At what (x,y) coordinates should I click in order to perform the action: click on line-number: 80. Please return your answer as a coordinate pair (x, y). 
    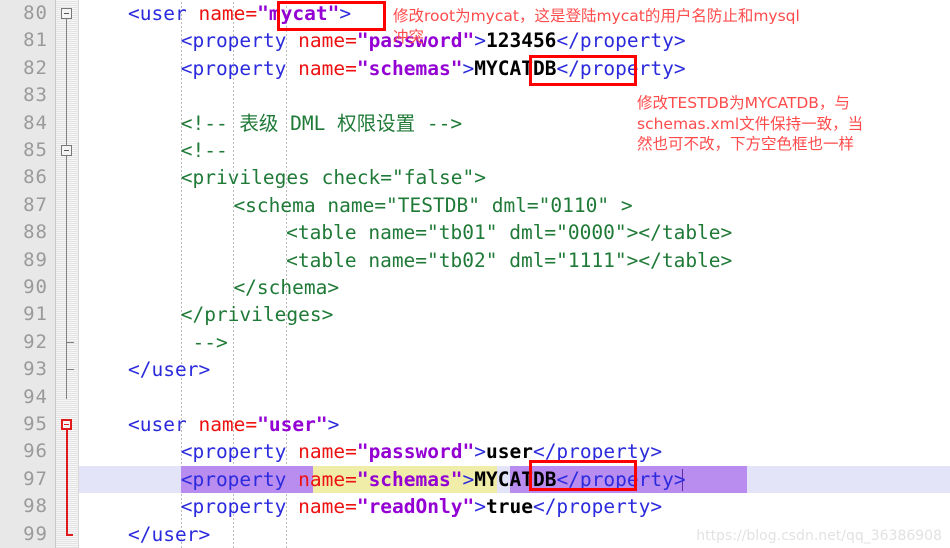
    Looking at the image, I should click on (35, 13).